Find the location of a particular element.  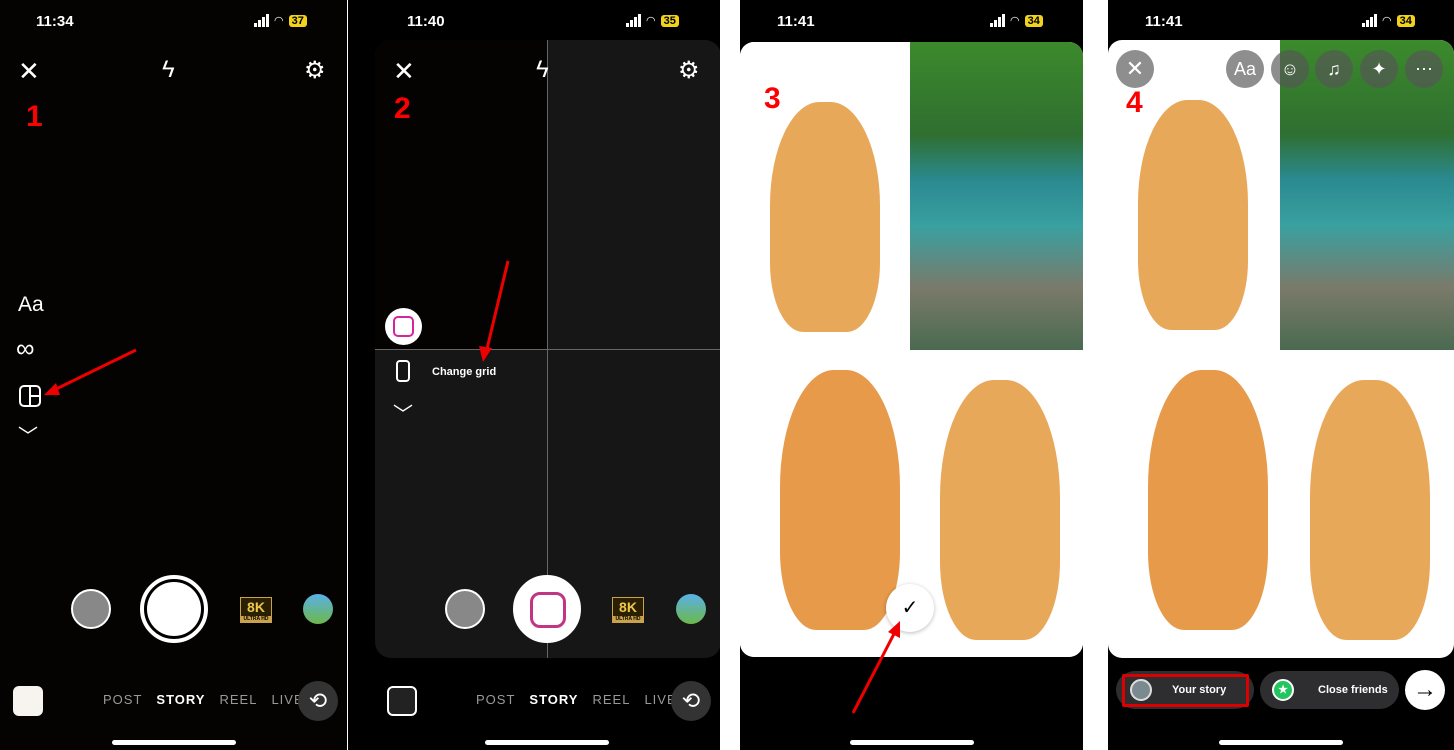

your-story-button: Your story is located at coordinates (1185, 690).